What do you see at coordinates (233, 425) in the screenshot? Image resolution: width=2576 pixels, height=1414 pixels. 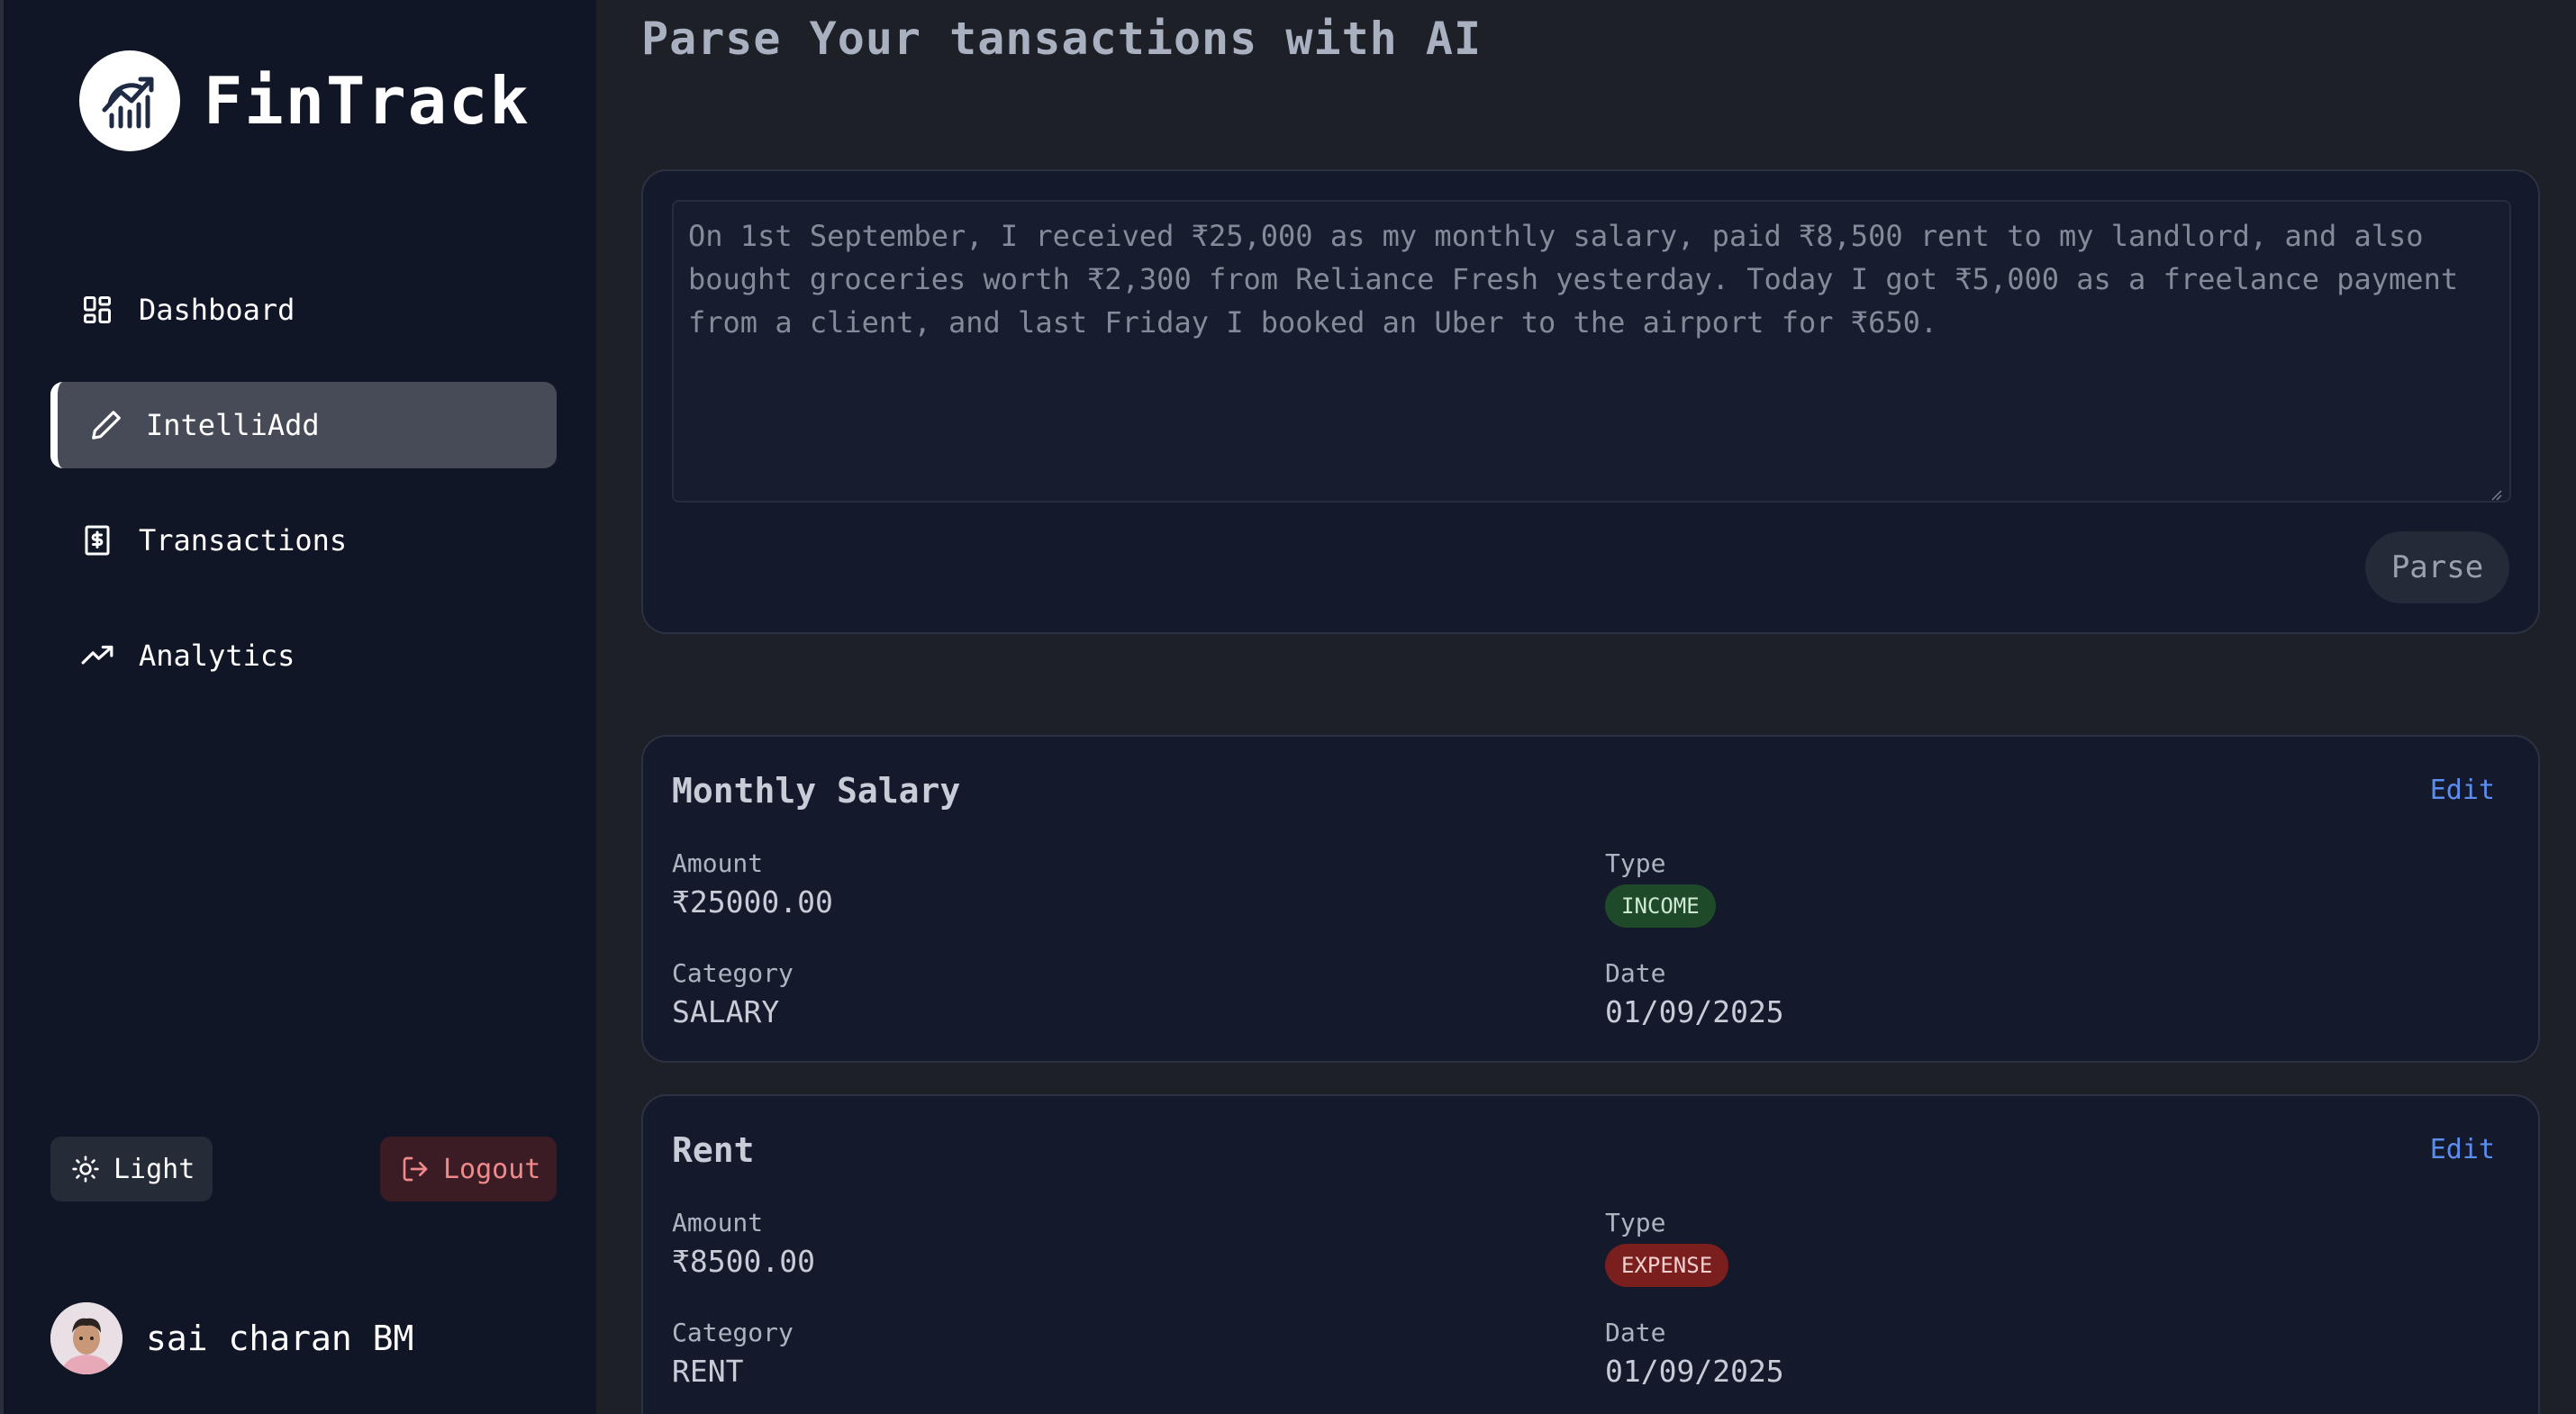 I see `sidebar-item-label: IntelliAdd` at bounding box center [233, 425].